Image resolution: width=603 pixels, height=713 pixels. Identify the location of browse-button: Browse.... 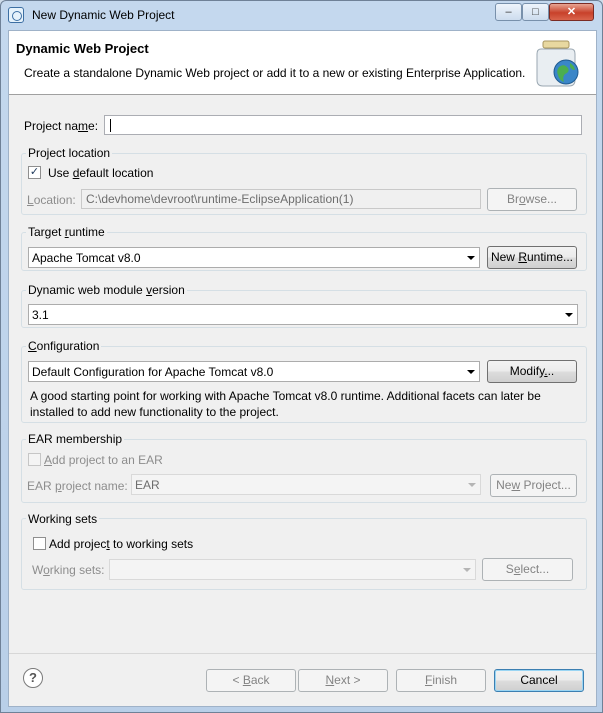
(532, 199).